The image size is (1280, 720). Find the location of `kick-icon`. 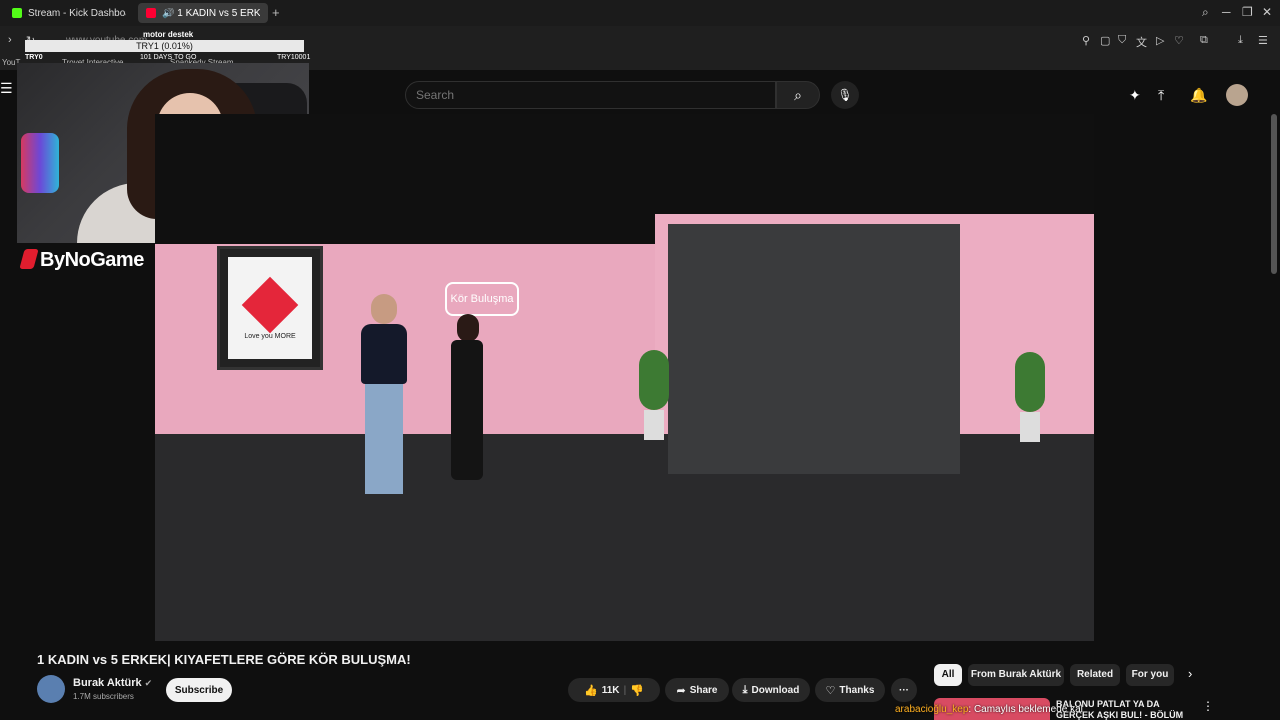

kick-icon is located at coordinates (17, 13).